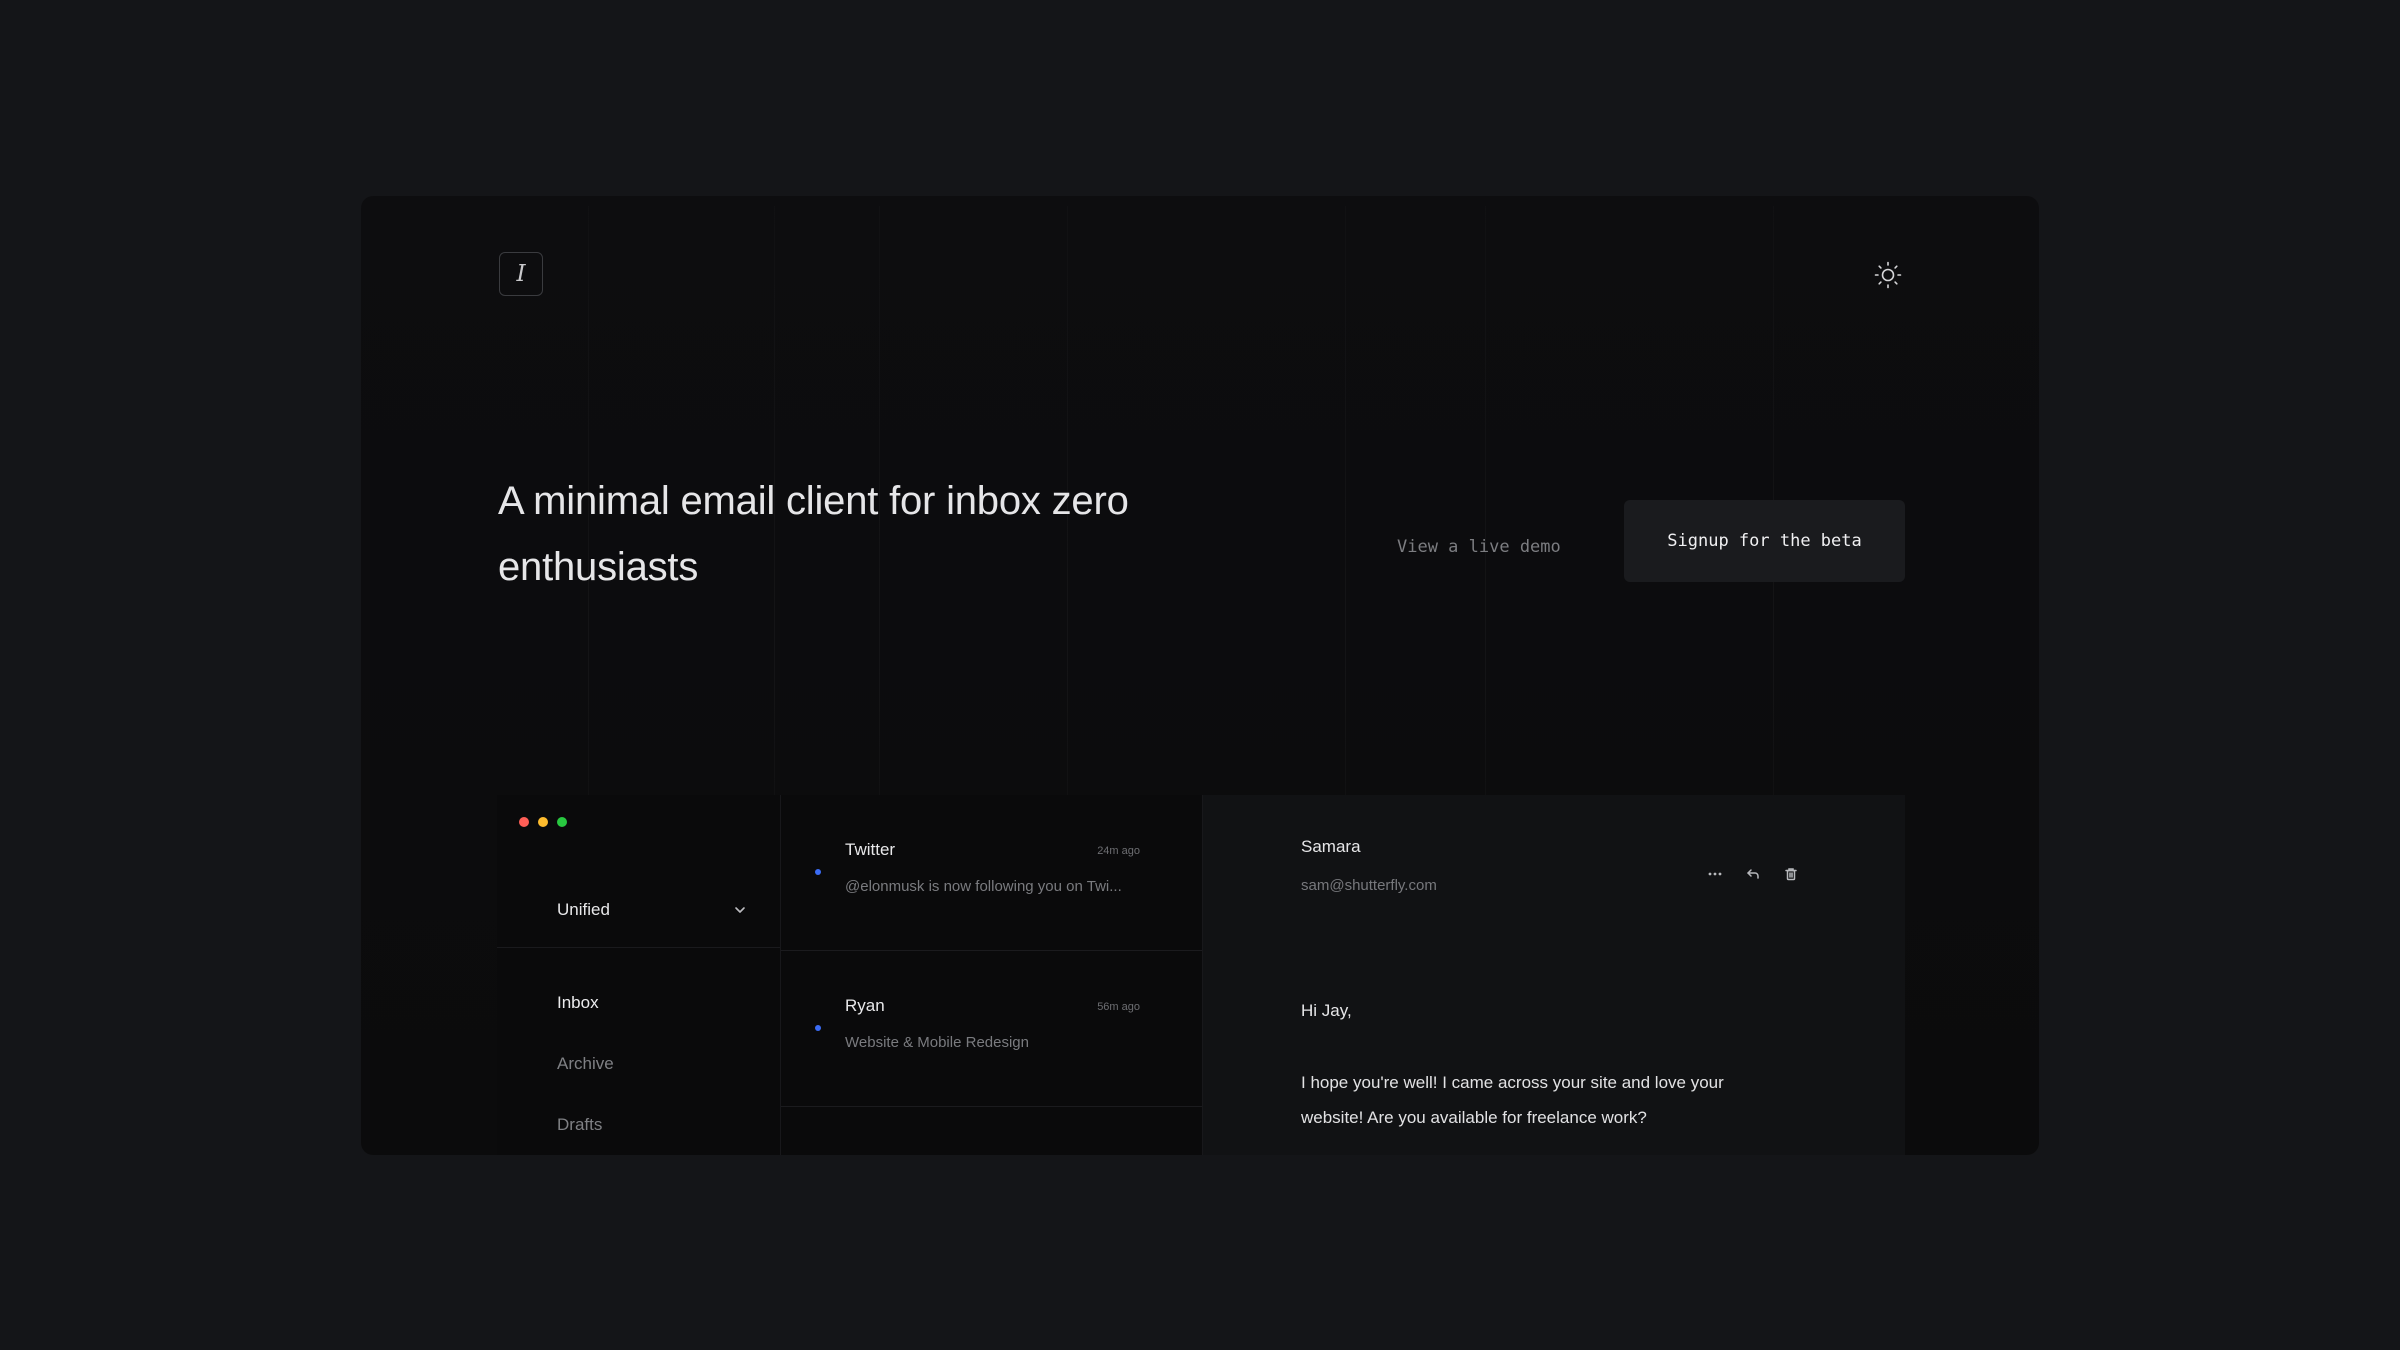 The width and height of the screenshot is (2400, 1350). I want to click on message-item: Ryan 56m ago Website & Mobile Redesign, so click(991, 1029).